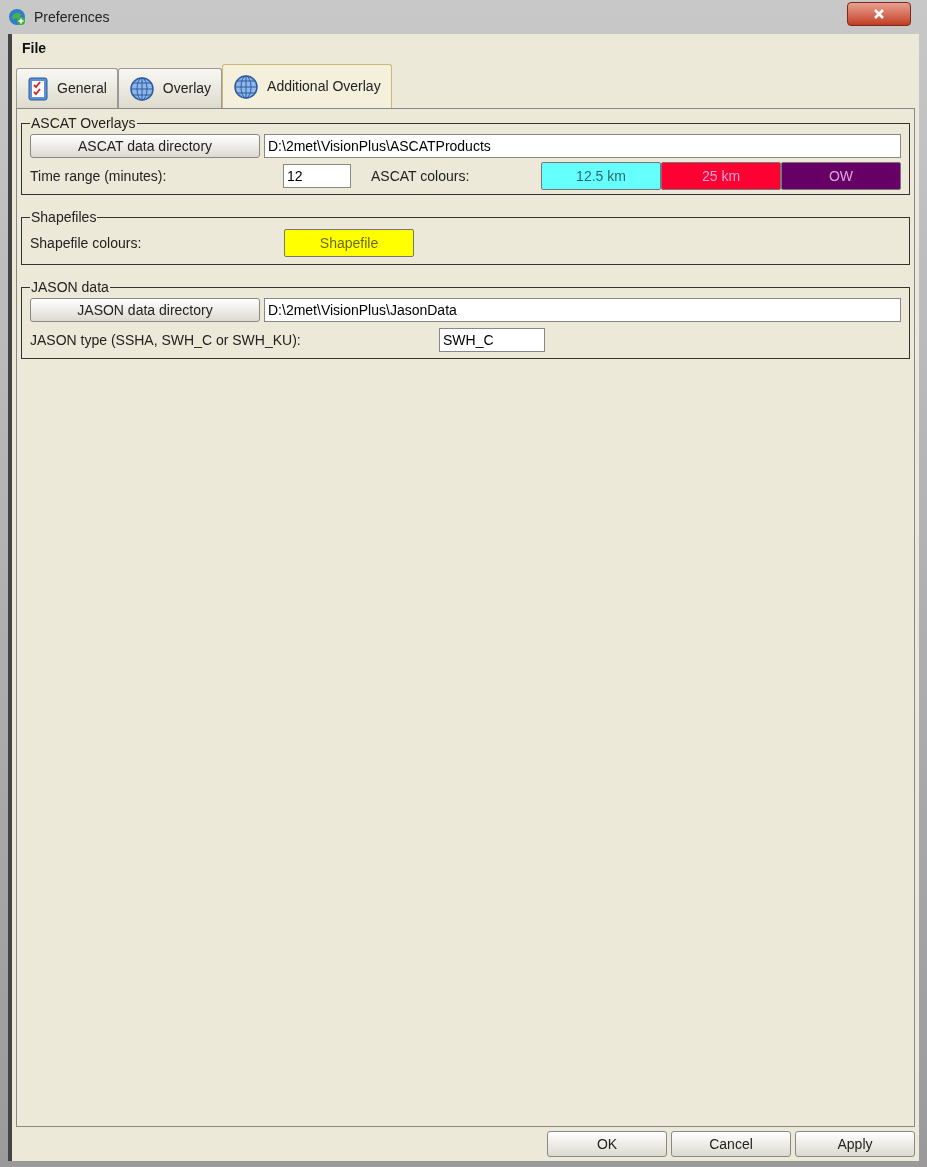 The image size is (927, 1167). I want to click on directory-field: D:\2met\VisionPlus\JasonData, so click(582, 310).